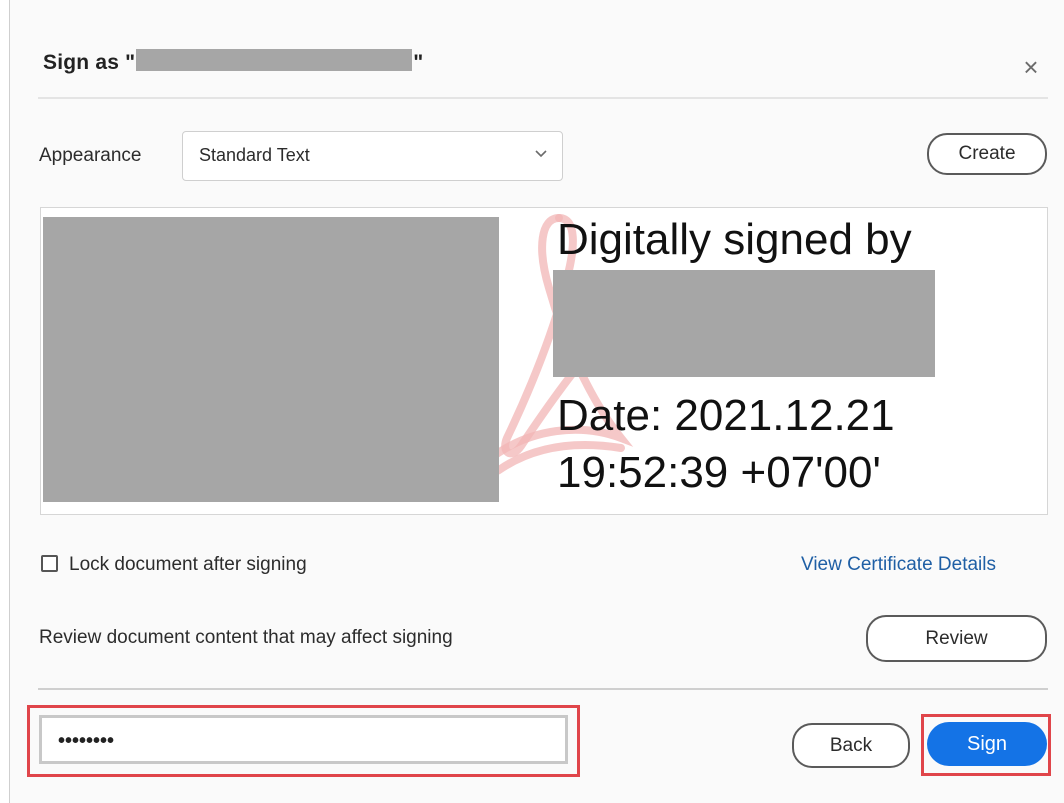 The height and width of the screenshot is (803, 1064). Describe the element at coordinates (86, 741) in the screenshot. I see `password-value: ••••••••` at that location.